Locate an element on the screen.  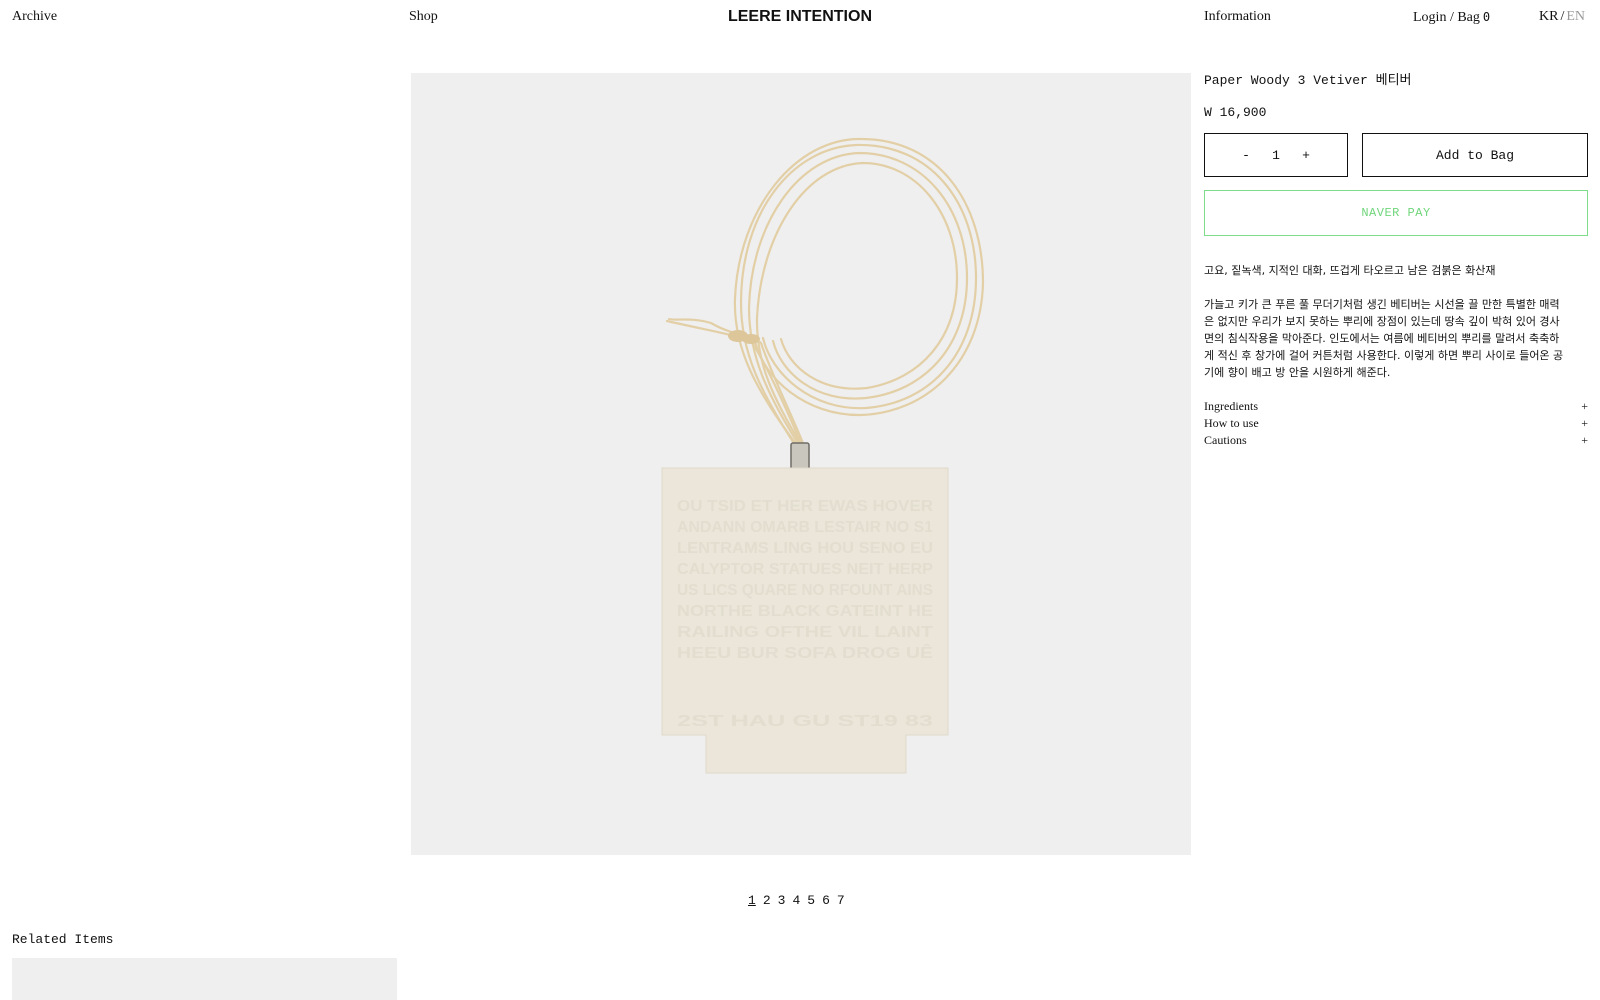
accordion-how-to-use: How to use + is located at coordinates (1396, 423).